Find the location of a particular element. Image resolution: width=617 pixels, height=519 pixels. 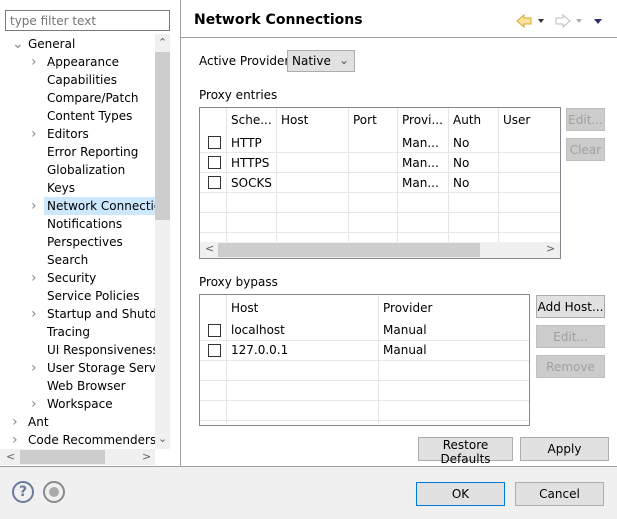

active-provider-select: Native ⌄ is located at coordinates (321, 61).